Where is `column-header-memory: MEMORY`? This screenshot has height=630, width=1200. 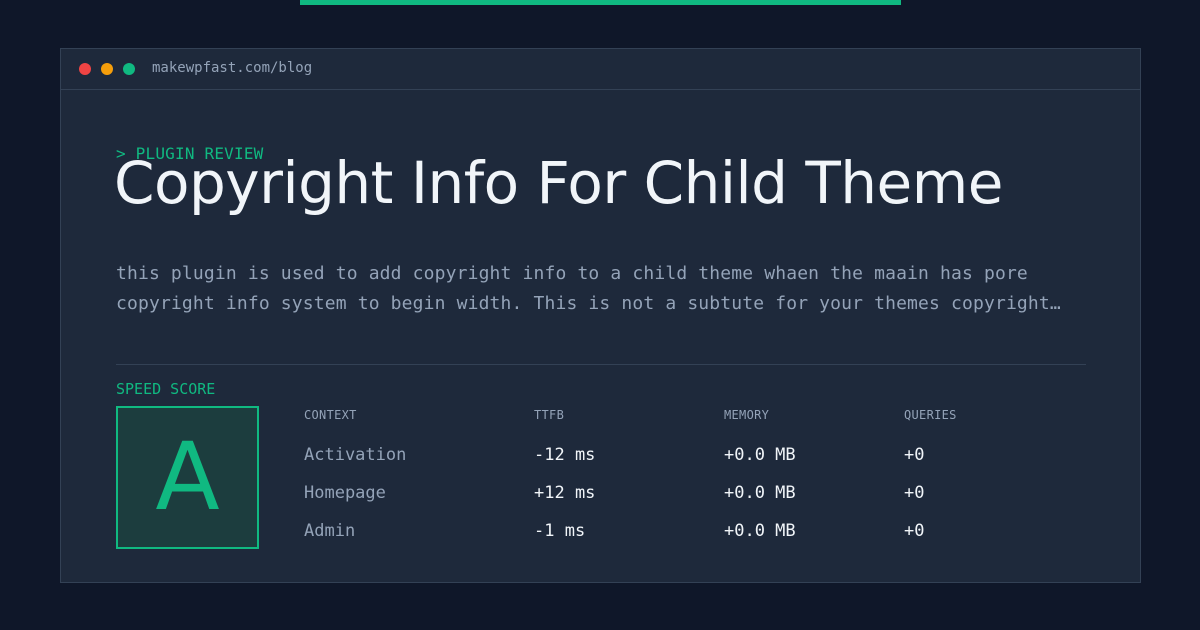
column-header-memory: MEMORY is located at coordinates (747, 415).